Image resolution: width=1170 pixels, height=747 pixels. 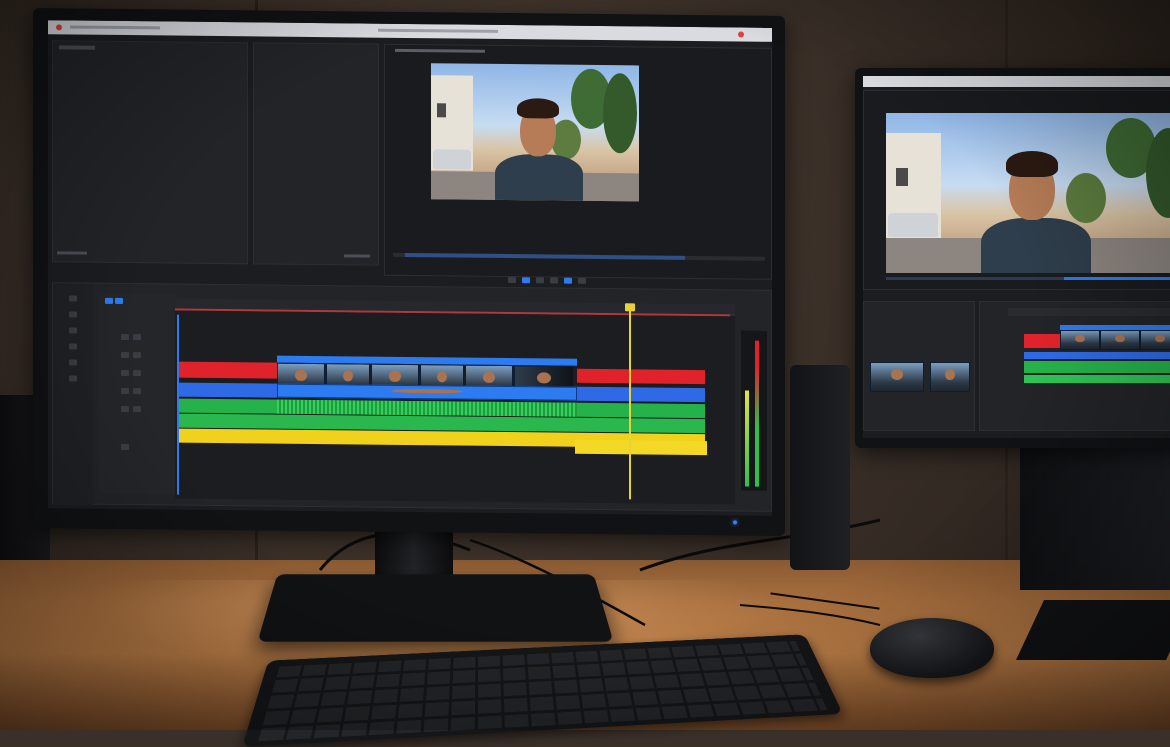 I want to click on right-speaker, so click(x=820, y=467).